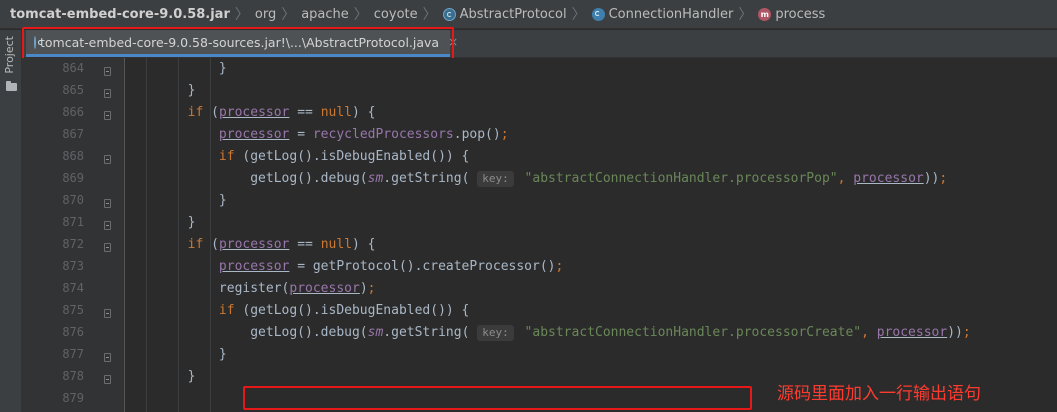  I want to click on tool-window-strip: Project, so click(11, 221).